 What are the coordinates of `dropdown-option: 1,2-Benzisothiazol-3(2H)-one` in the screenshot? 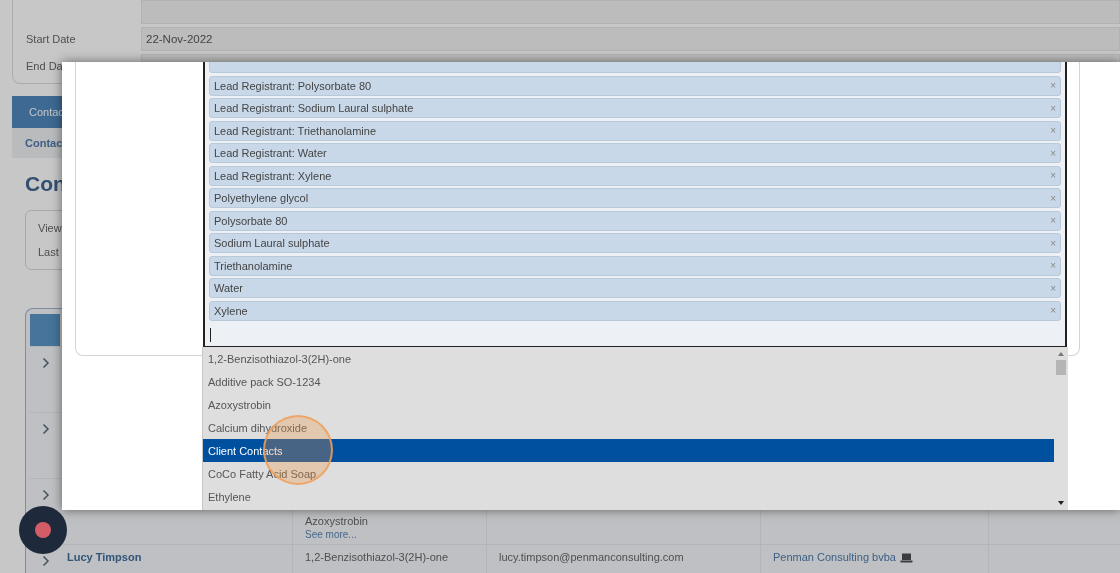 It's located at (628, 358).